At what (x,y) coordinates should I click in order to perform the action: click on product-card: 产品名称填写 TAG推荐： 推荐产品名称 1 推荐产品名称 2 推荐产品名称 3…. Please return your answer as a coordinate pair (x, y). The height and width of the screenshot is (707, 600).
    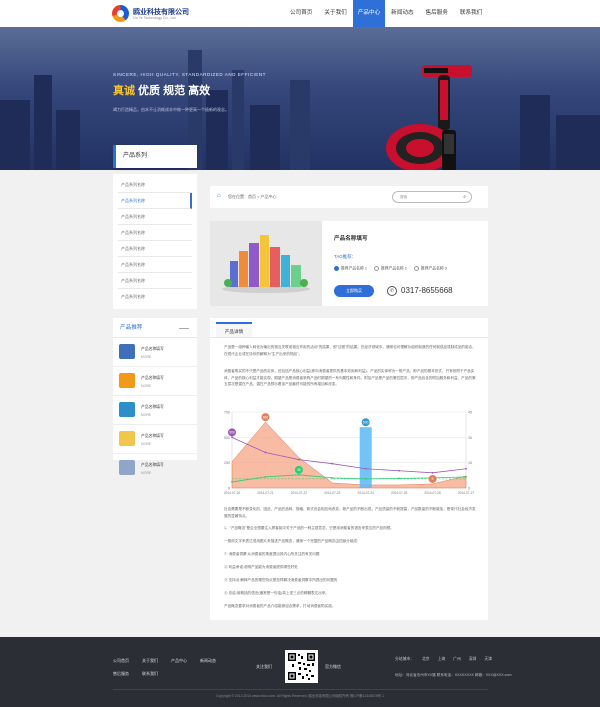
    Looking at the image, I should click on (349, 263).